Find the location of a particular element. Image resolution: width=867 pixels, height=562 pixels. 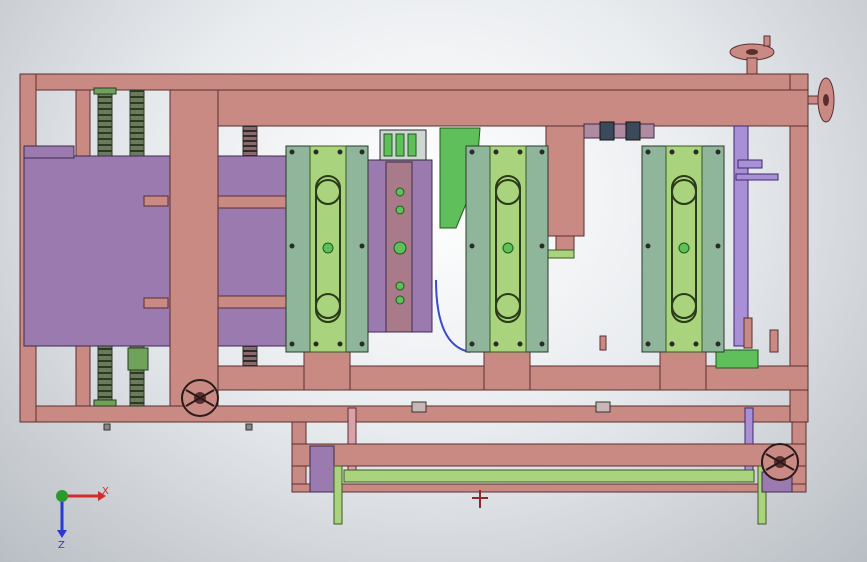

motor-rail-lower is located at coordinates (253, 302).